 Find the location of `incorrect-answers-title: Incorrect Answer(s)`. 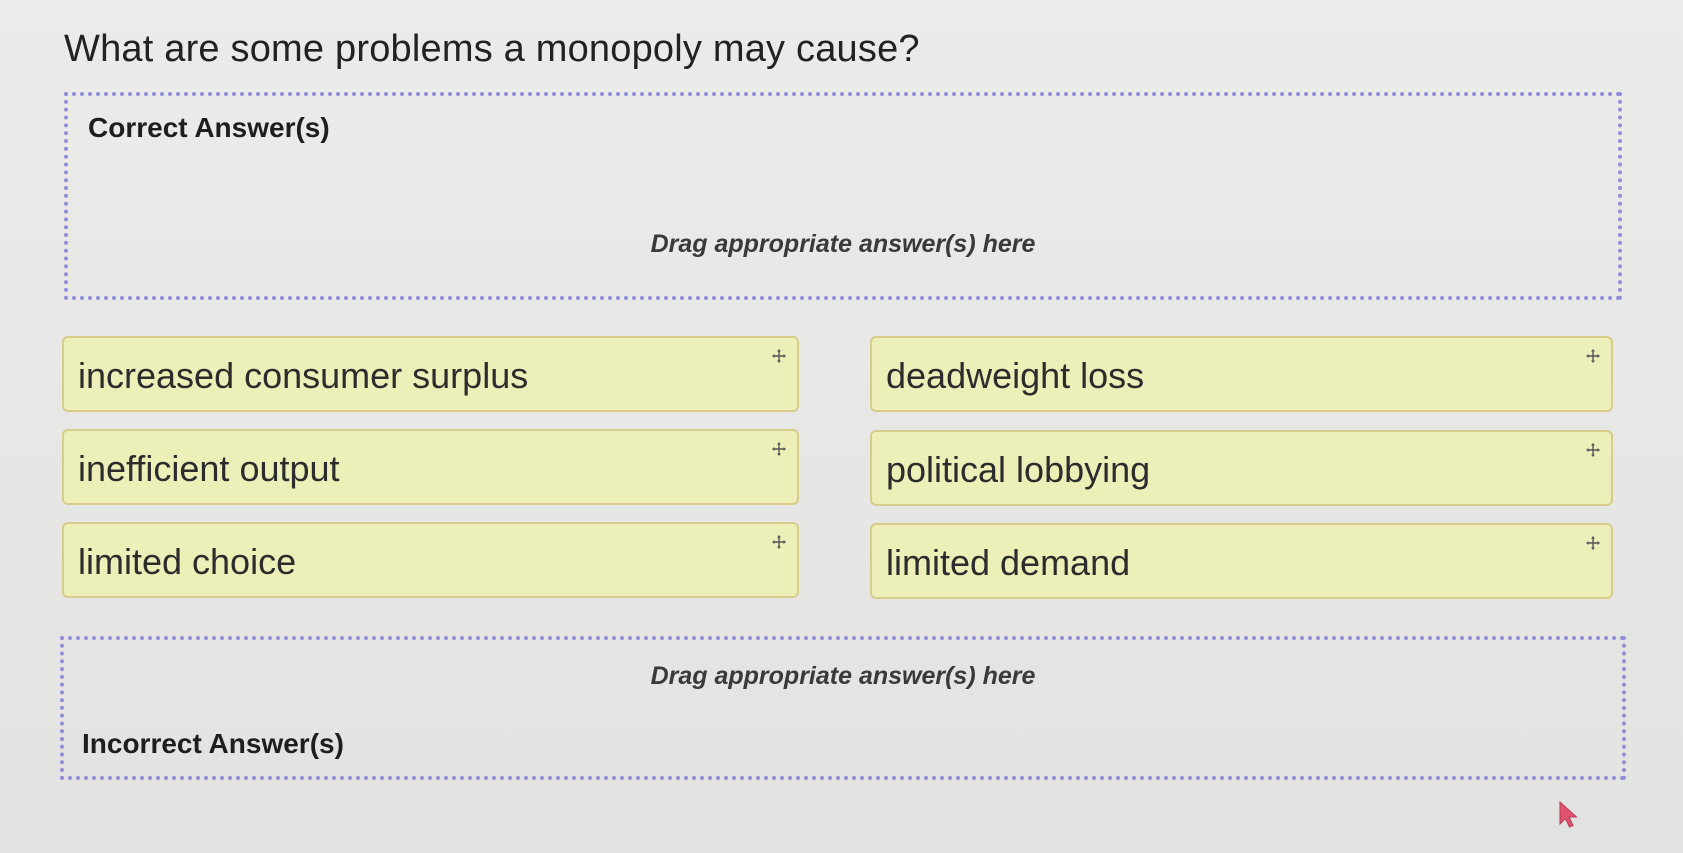

incorrect-answers-title: Incorrect Answer(s) is located at coordinates (213, 743).